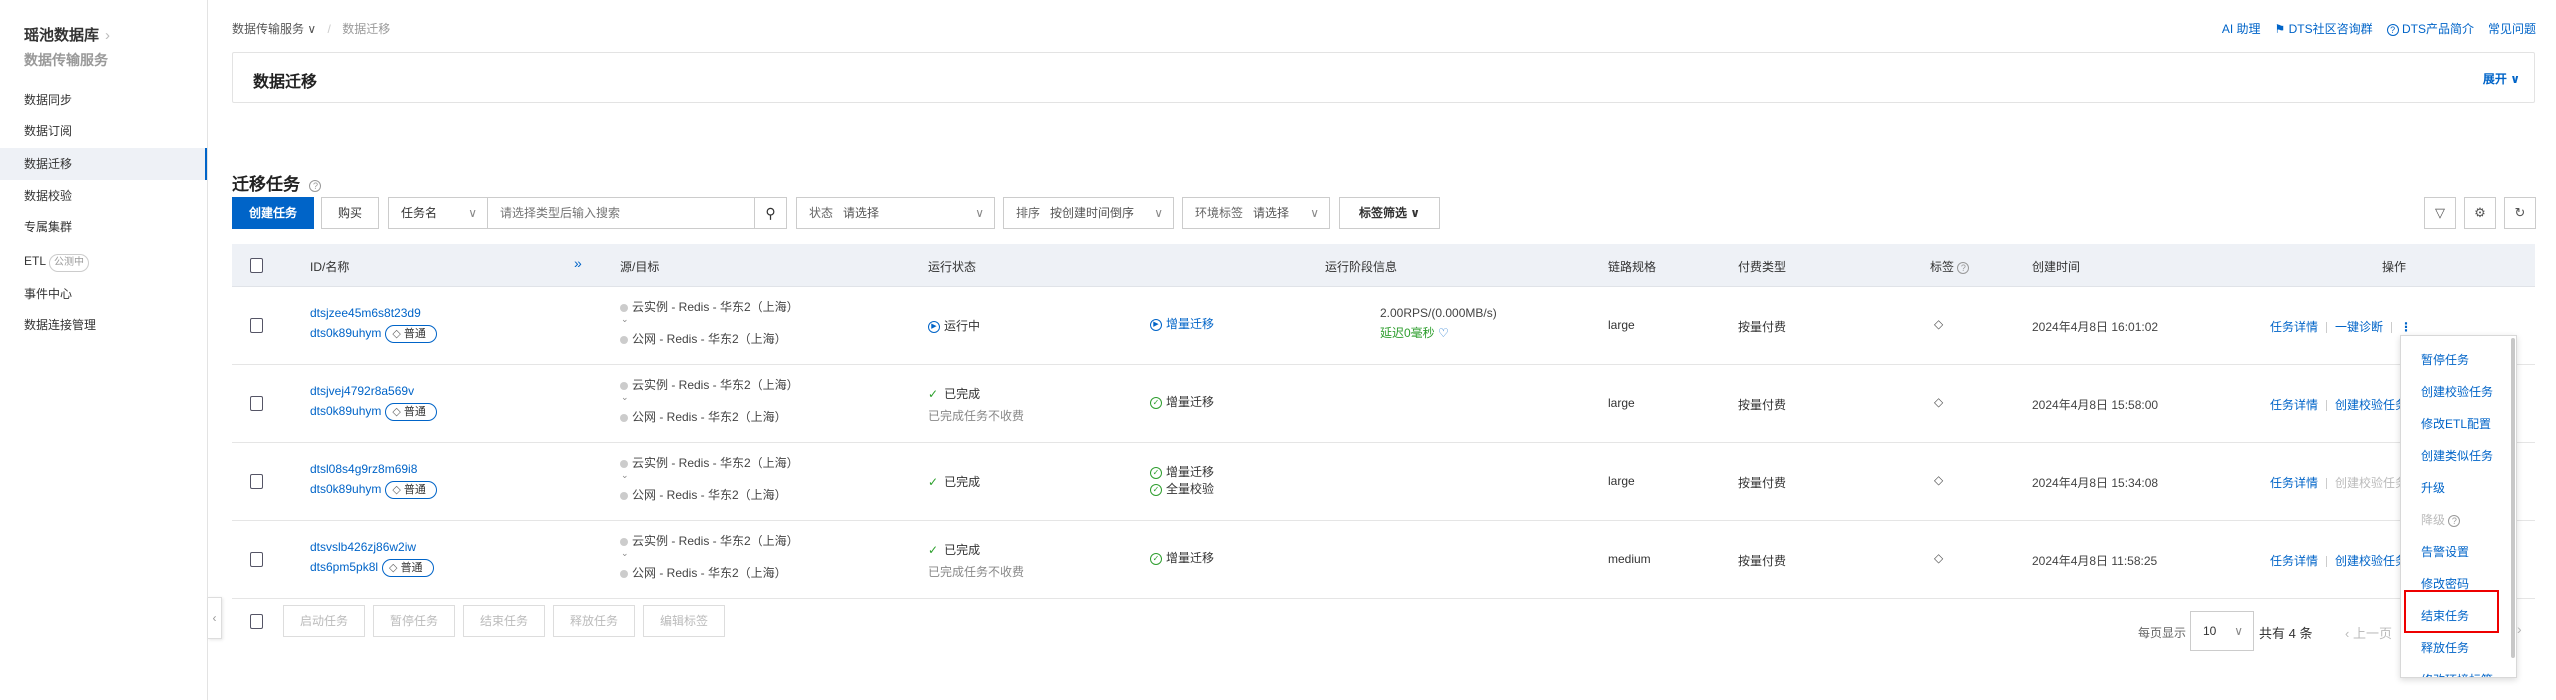 This screenshot has width=2556, height=700. I want to click on settings-button: ⚙, so click(2480, 213).